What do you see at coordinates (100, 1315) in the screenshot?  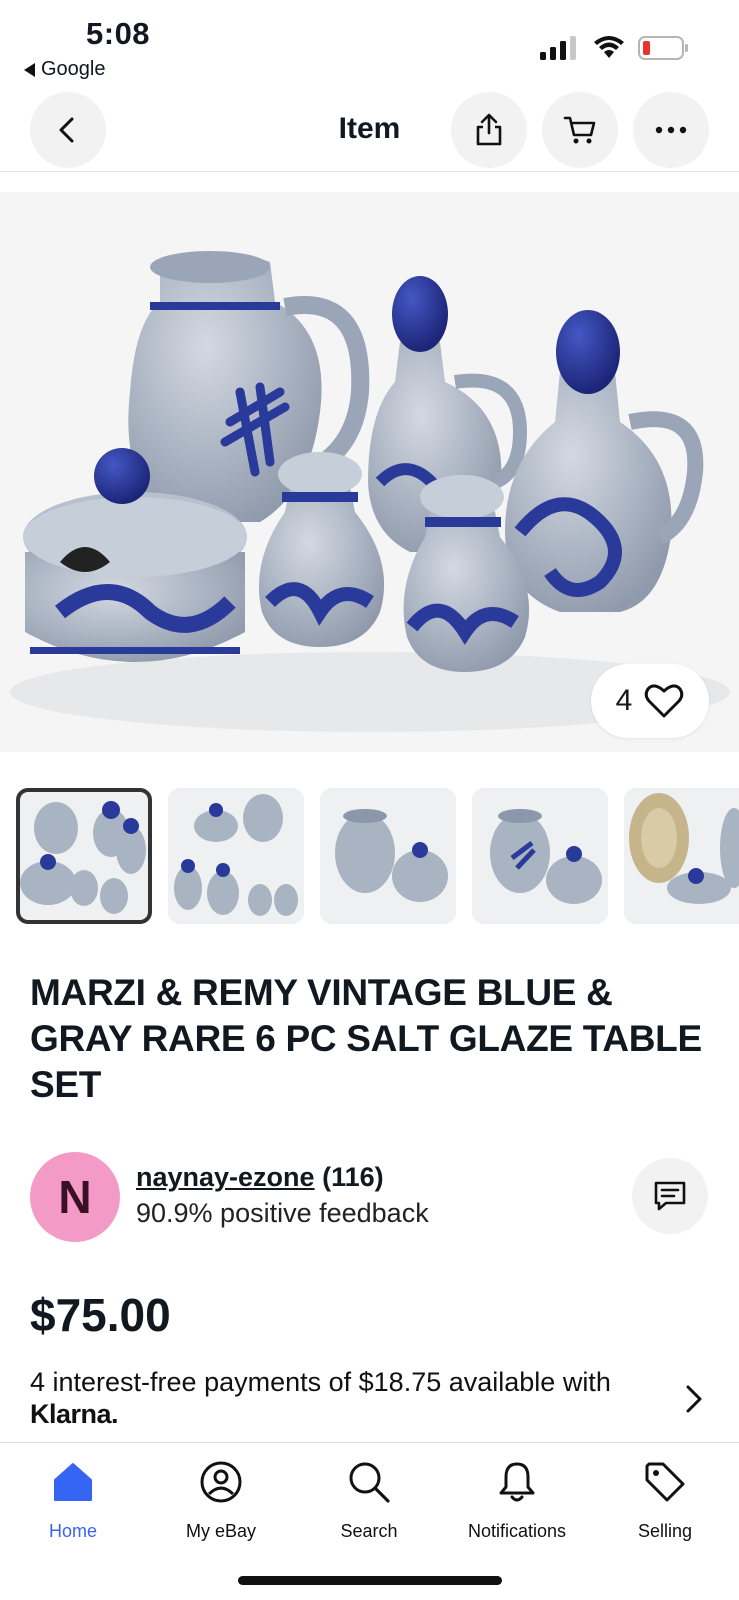 I see `item-price: $75.00` at bounding box center [100, 1315].